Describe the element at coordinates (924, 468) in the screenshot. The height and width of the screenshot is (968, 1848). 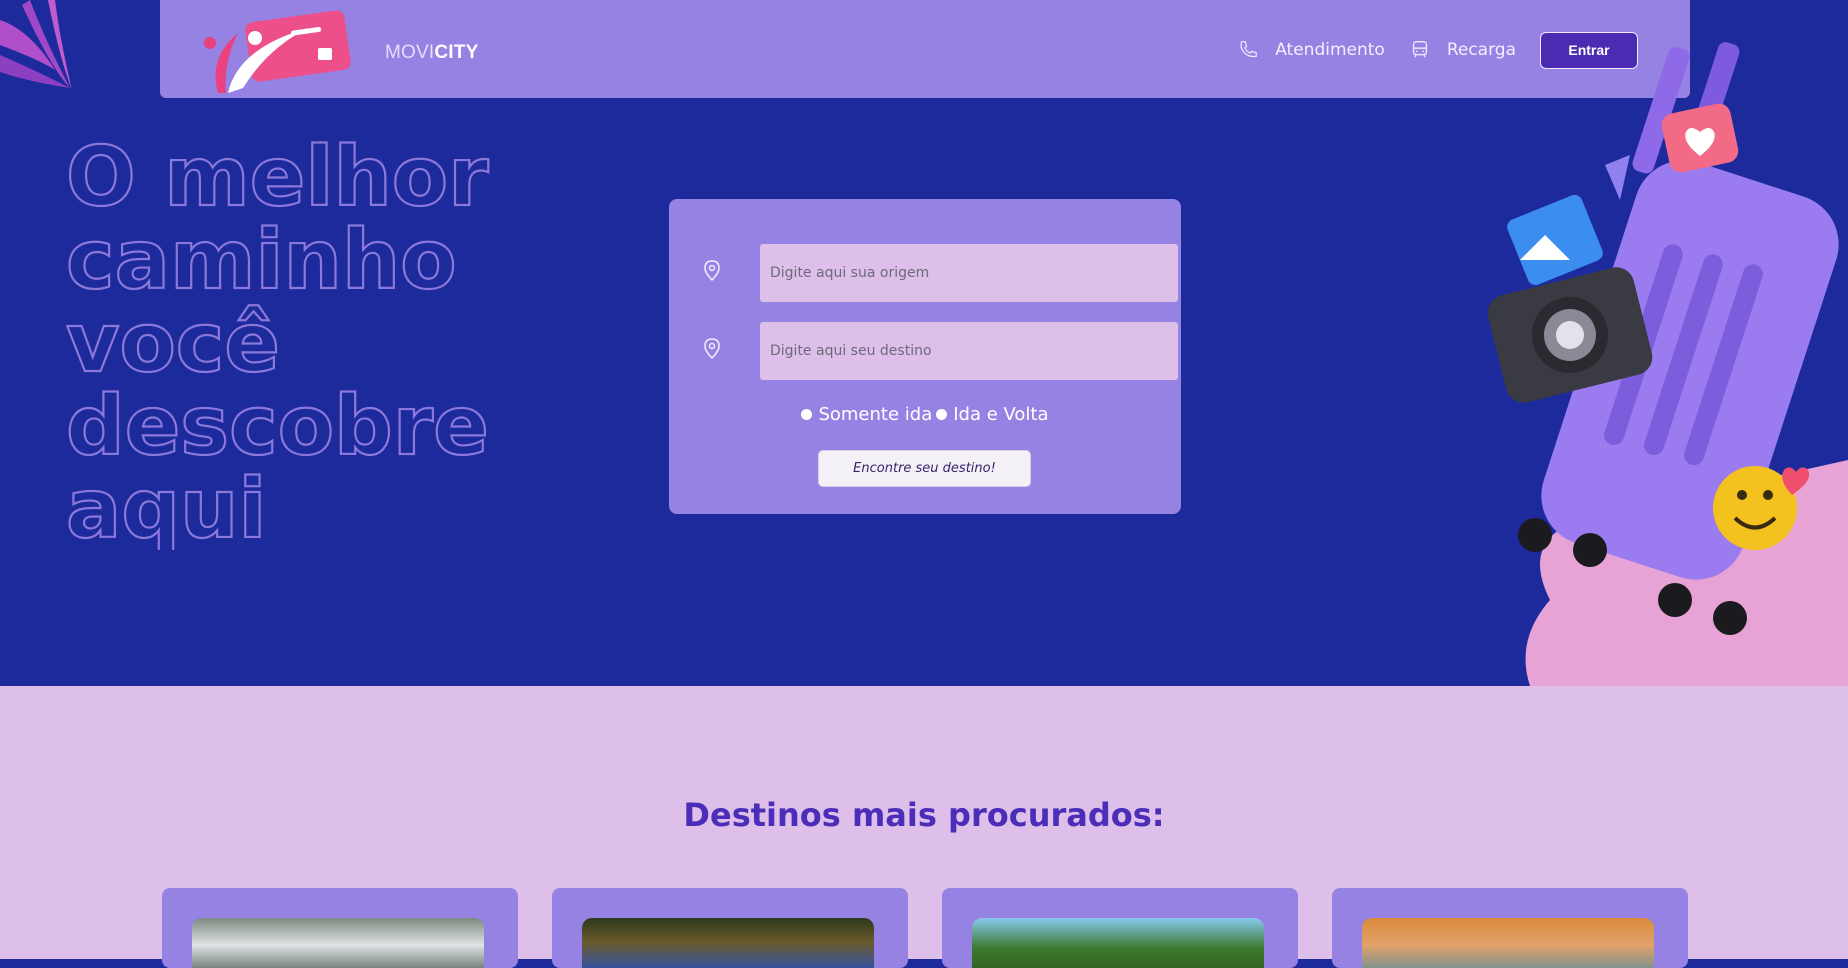
I see `find-destination-button: Encontre seu destino!` at that location.